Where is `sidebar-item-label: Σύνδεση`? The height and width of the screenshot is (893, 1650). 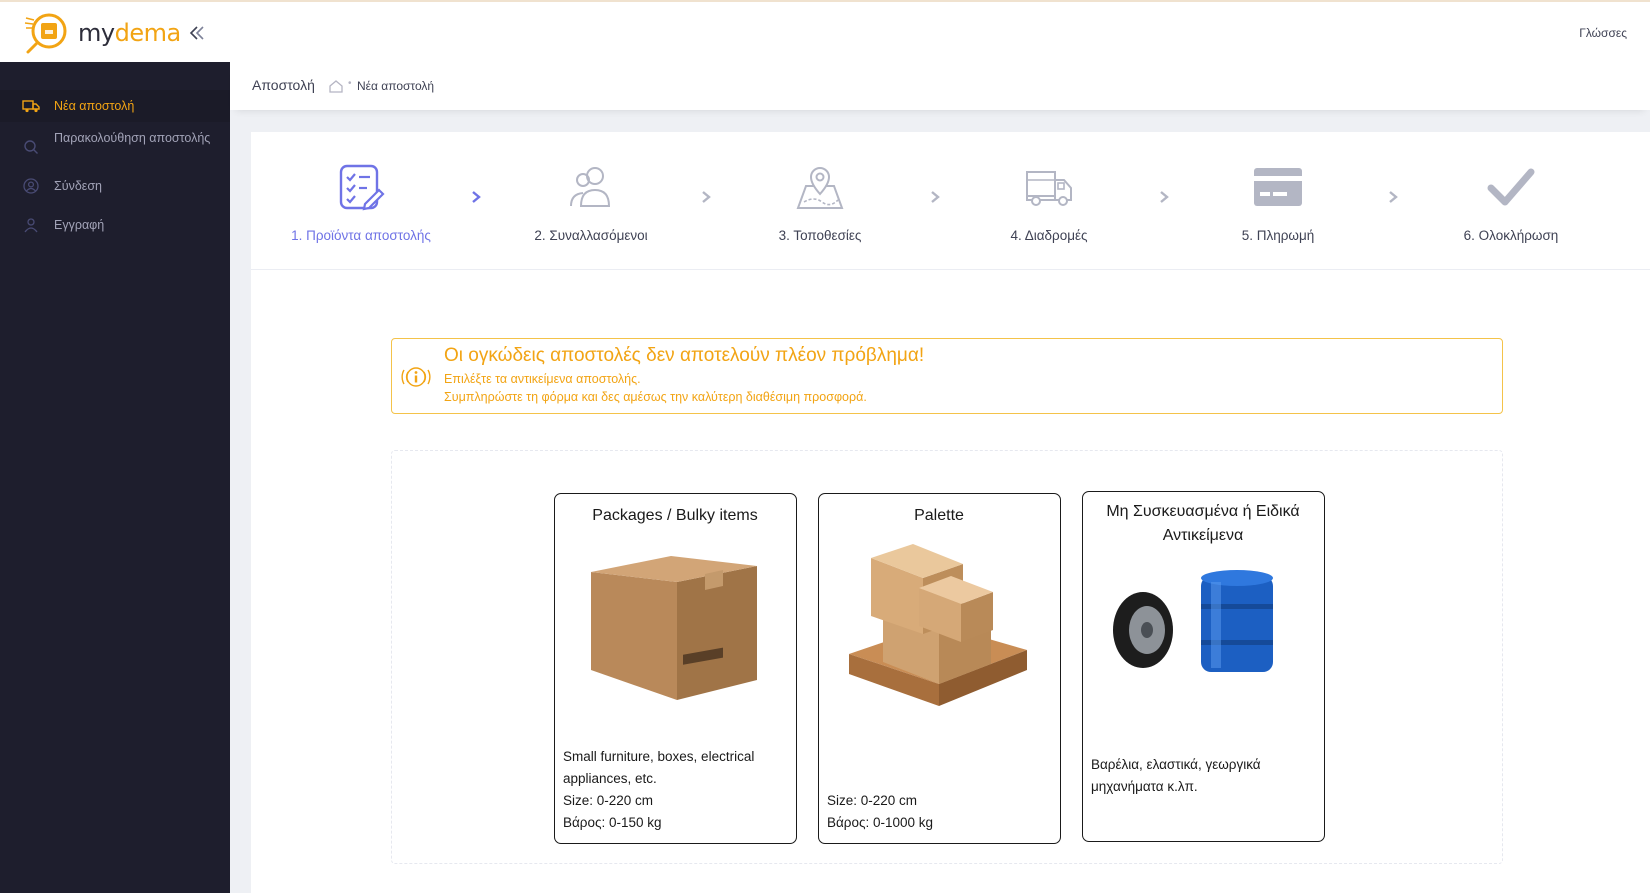
sidebar-item-label: Σύνδεση is located at coordinates (78, 186).